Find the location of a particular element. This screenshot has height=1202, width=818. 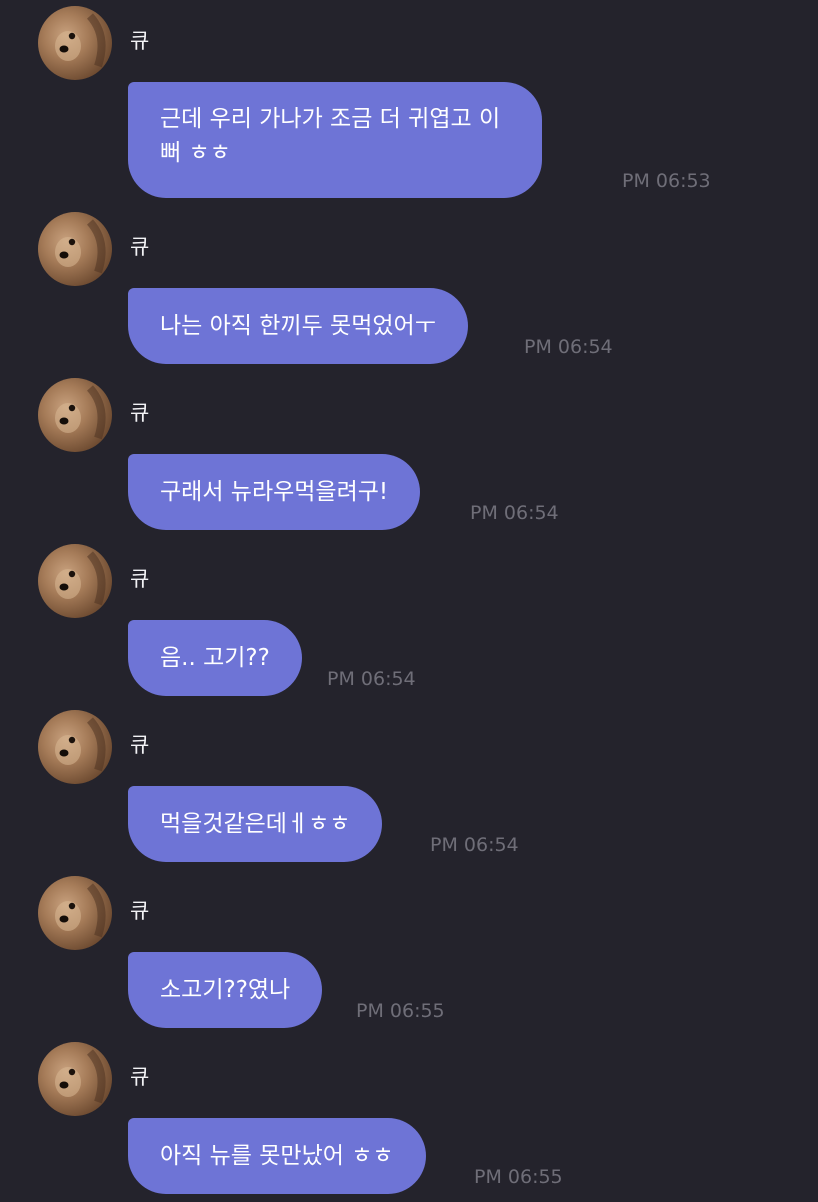

message-row: 큐 먹을것같은데ㅔㅎㅎ PM 06:54 is located at coordinates (409, 787).